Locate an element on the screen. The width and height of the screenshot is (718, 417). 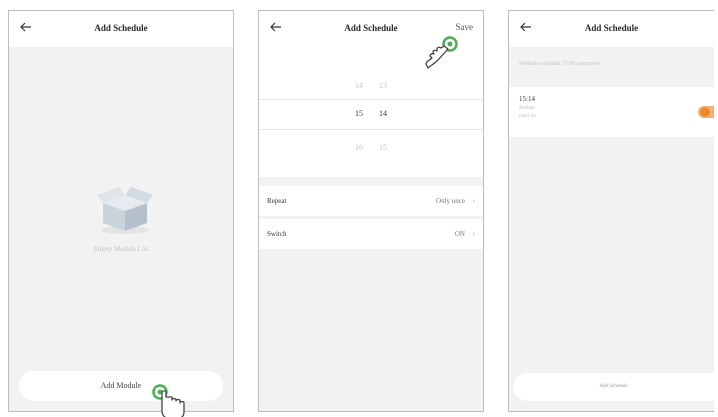
schedule-toggle is located at coordinates (706, 112).